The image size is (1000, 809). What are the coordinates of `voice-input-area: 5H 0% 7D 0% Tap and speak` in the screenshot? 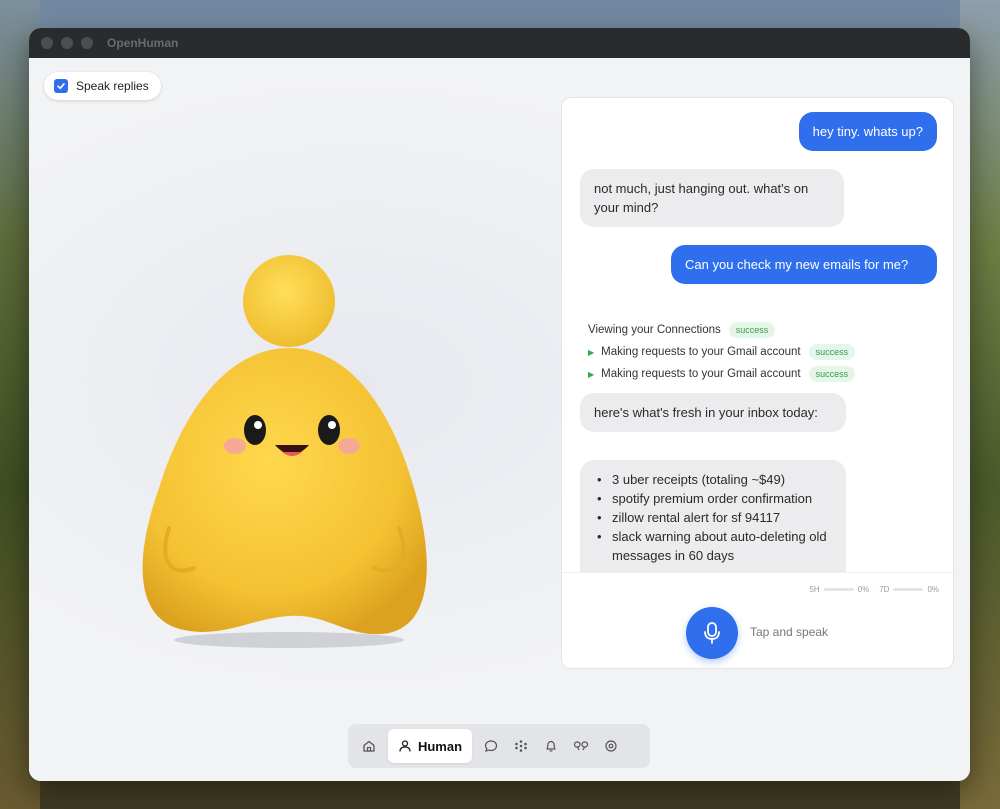 It's located at (757, 620).